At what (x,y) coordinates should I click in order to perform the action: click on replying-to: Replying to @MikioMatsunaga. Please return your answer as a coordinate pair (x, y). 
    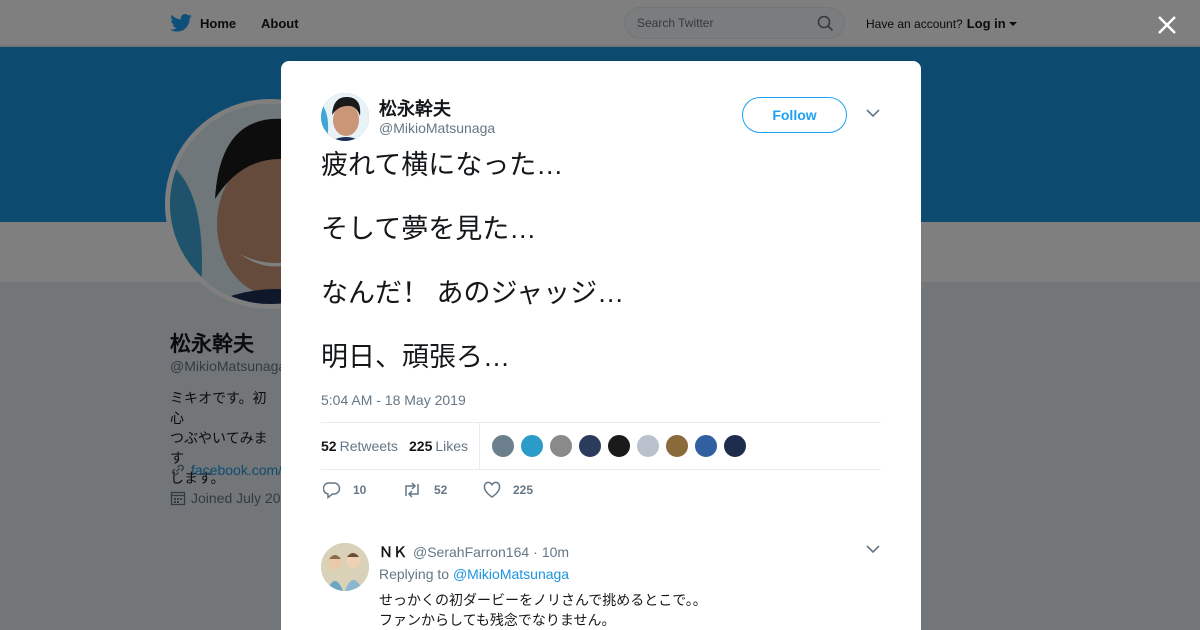
    Looking at the image, I should click on (474, 574).